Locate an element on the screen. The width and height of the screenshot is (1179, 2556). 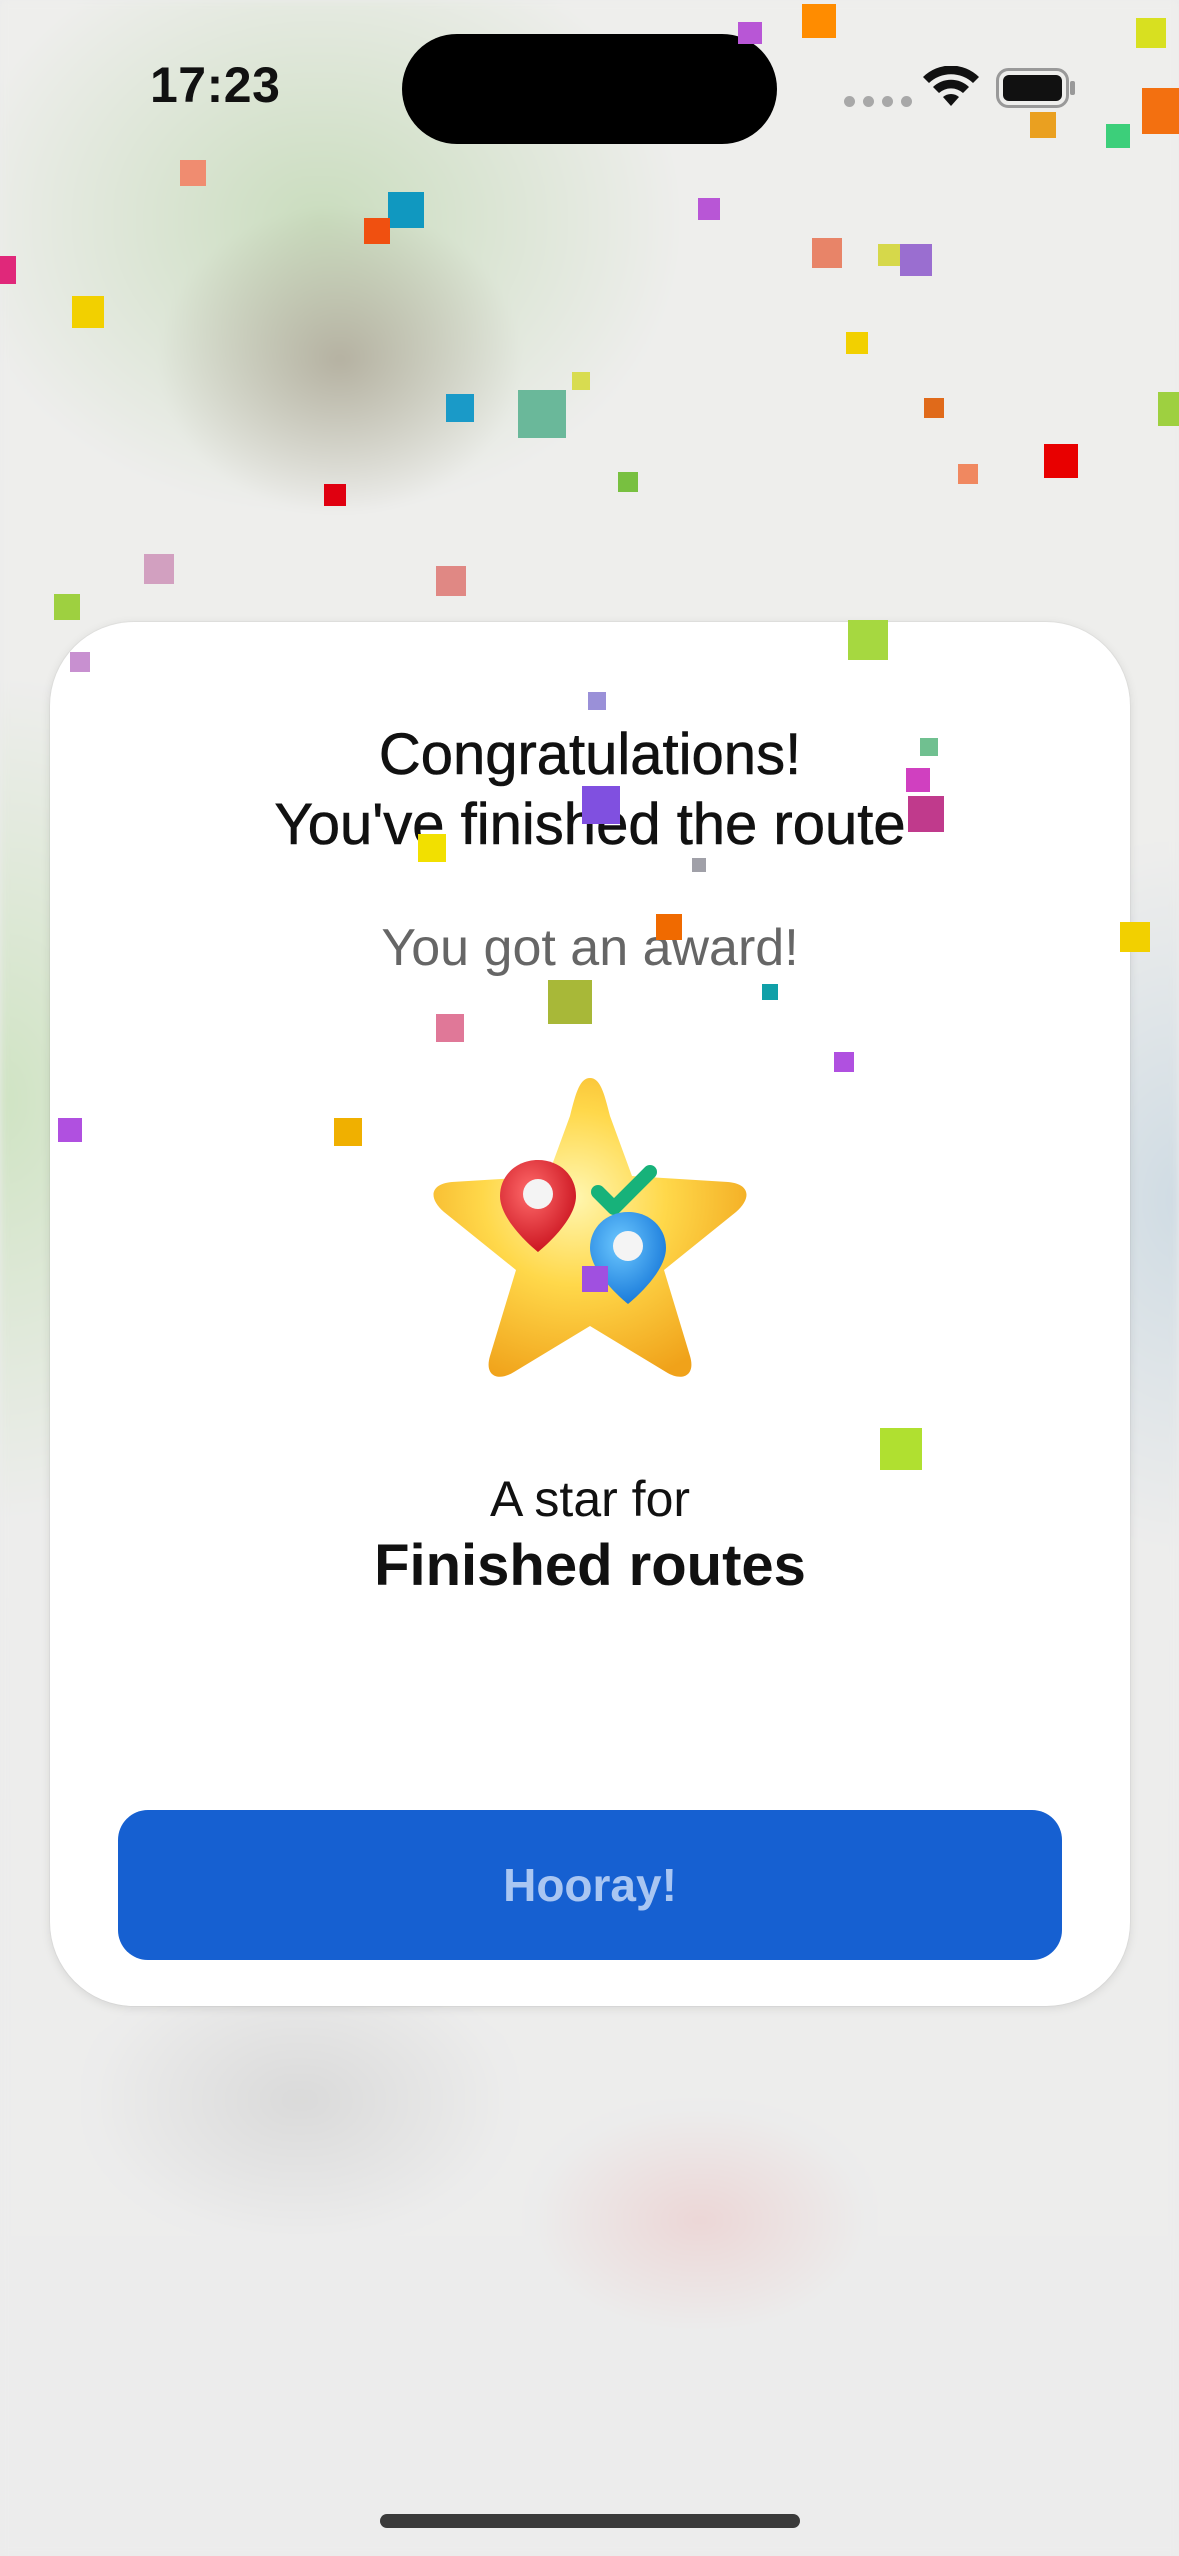
battery-icon is located at coordinates (1035, 88).